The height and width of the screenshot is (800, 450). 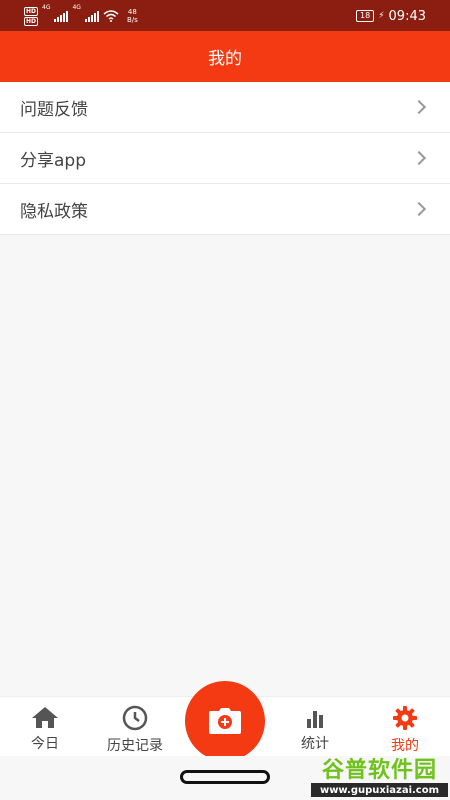 What do you see at coordinates (53, 160) in the screenshot?
I see `menu-item-label: 分享app` at bounding box center [53, 160].